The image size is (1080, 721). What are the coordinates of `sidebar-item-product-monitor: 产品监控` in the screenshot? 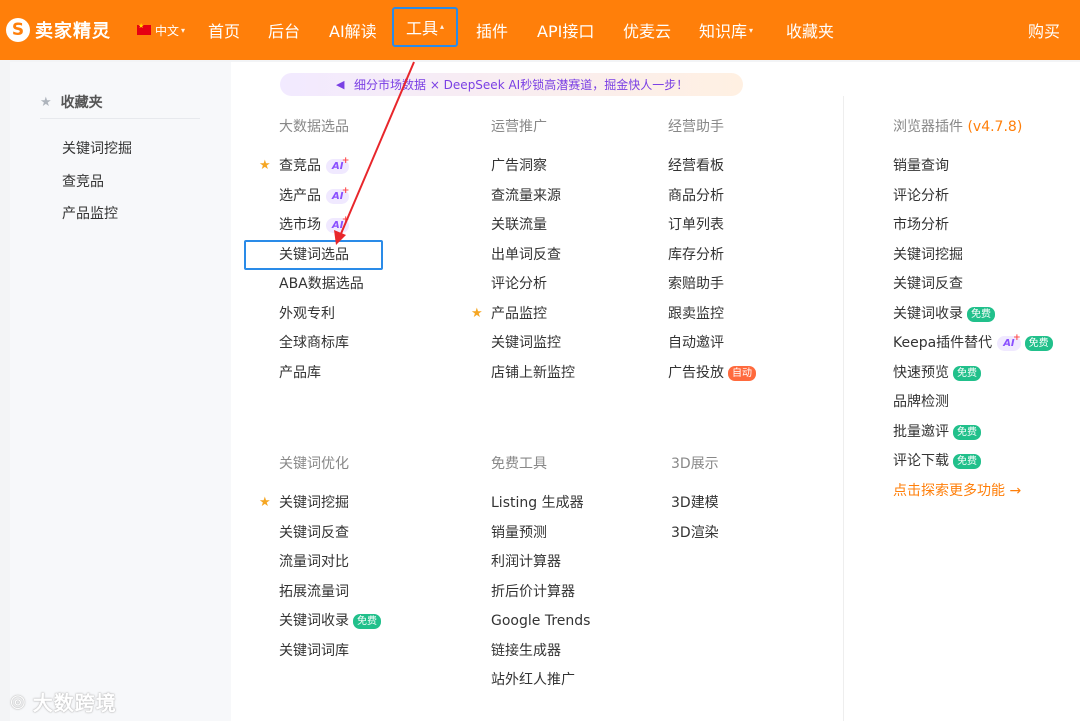 It's located at (90, 213).